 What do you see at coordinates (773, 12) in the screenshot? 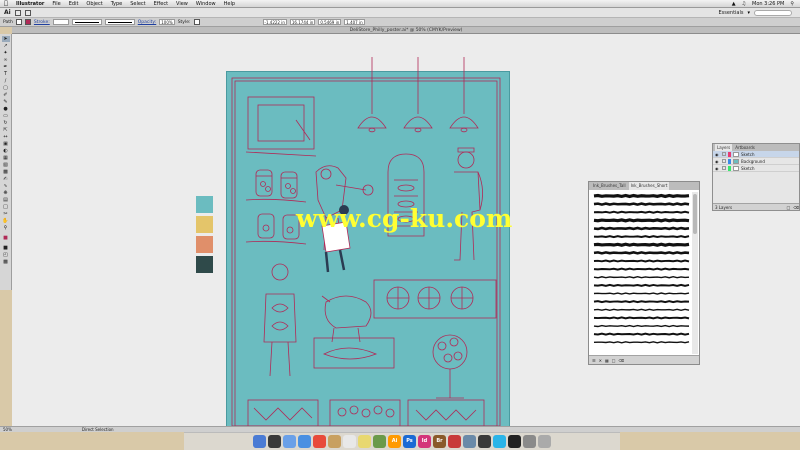
I see `help-search-input` at bounding box center [773, 12].